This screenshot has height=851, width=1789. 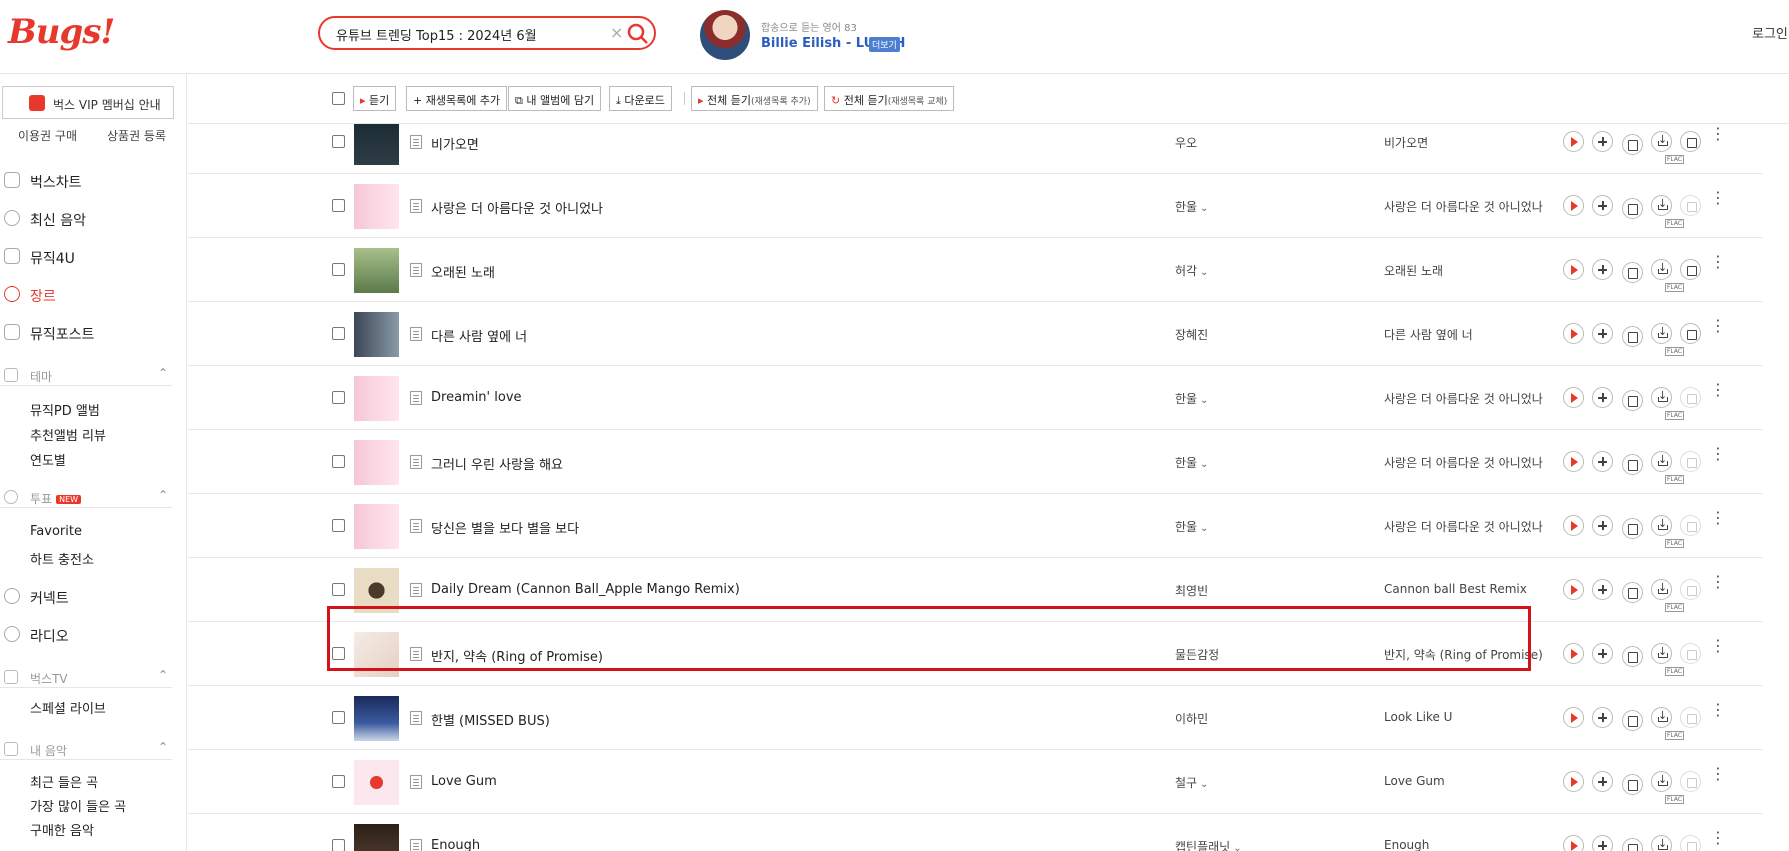 What do you see at coordinates (1406, 844) in the screenshot?
I see `track-album: Enough` at bounding box center [1406, 844].